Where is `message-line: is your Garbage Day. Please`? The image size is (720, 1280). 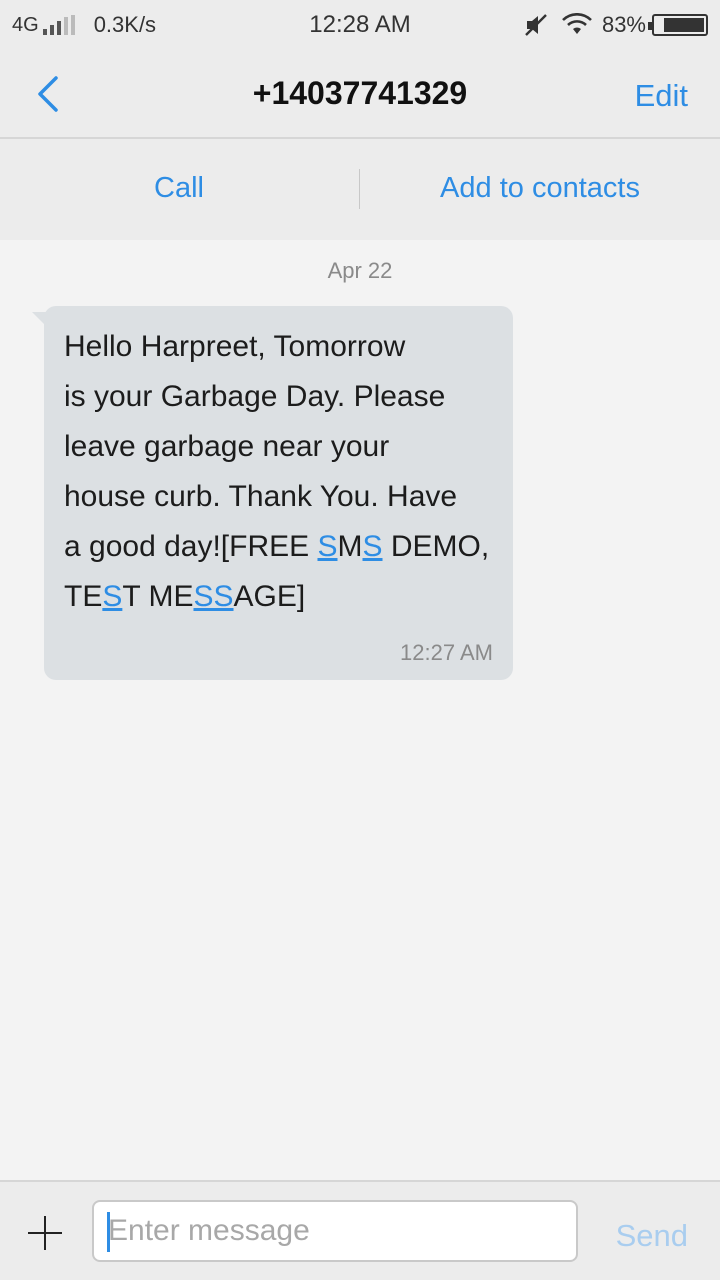 message-line: is your Garbage Day. Please is located at coordinates (255, 396).